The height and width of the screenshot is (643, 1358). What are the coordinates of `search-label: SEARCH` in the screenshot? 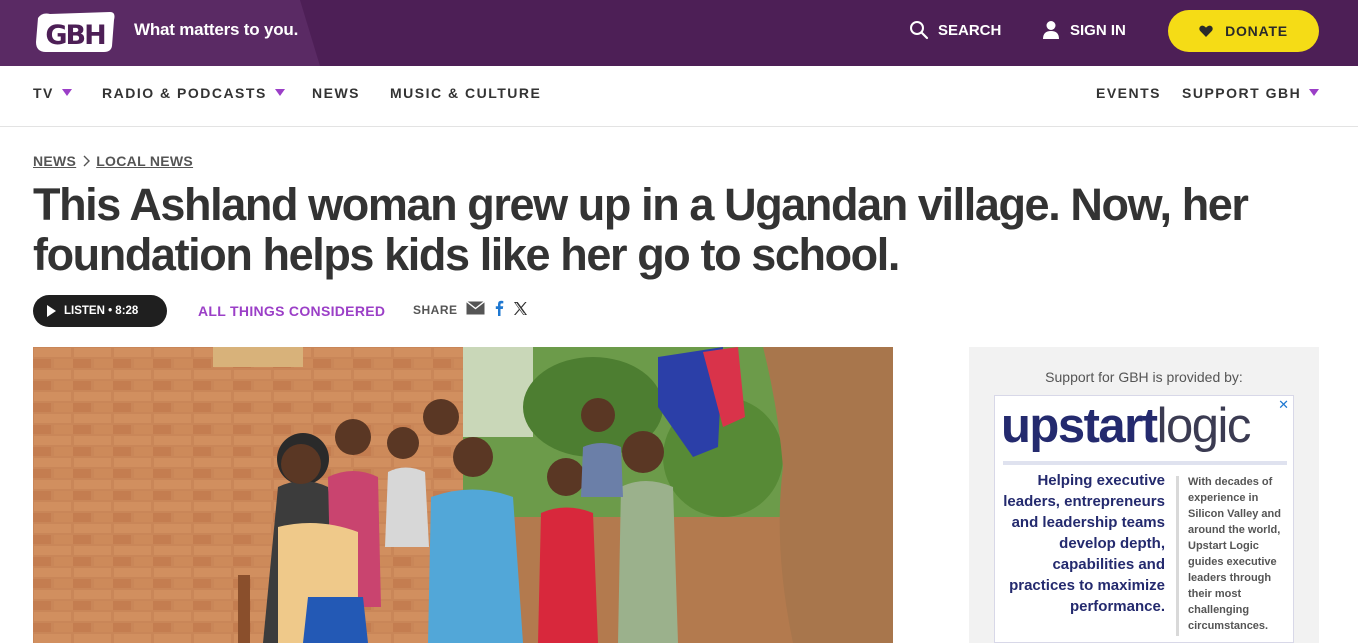 It's located at (970, 30).